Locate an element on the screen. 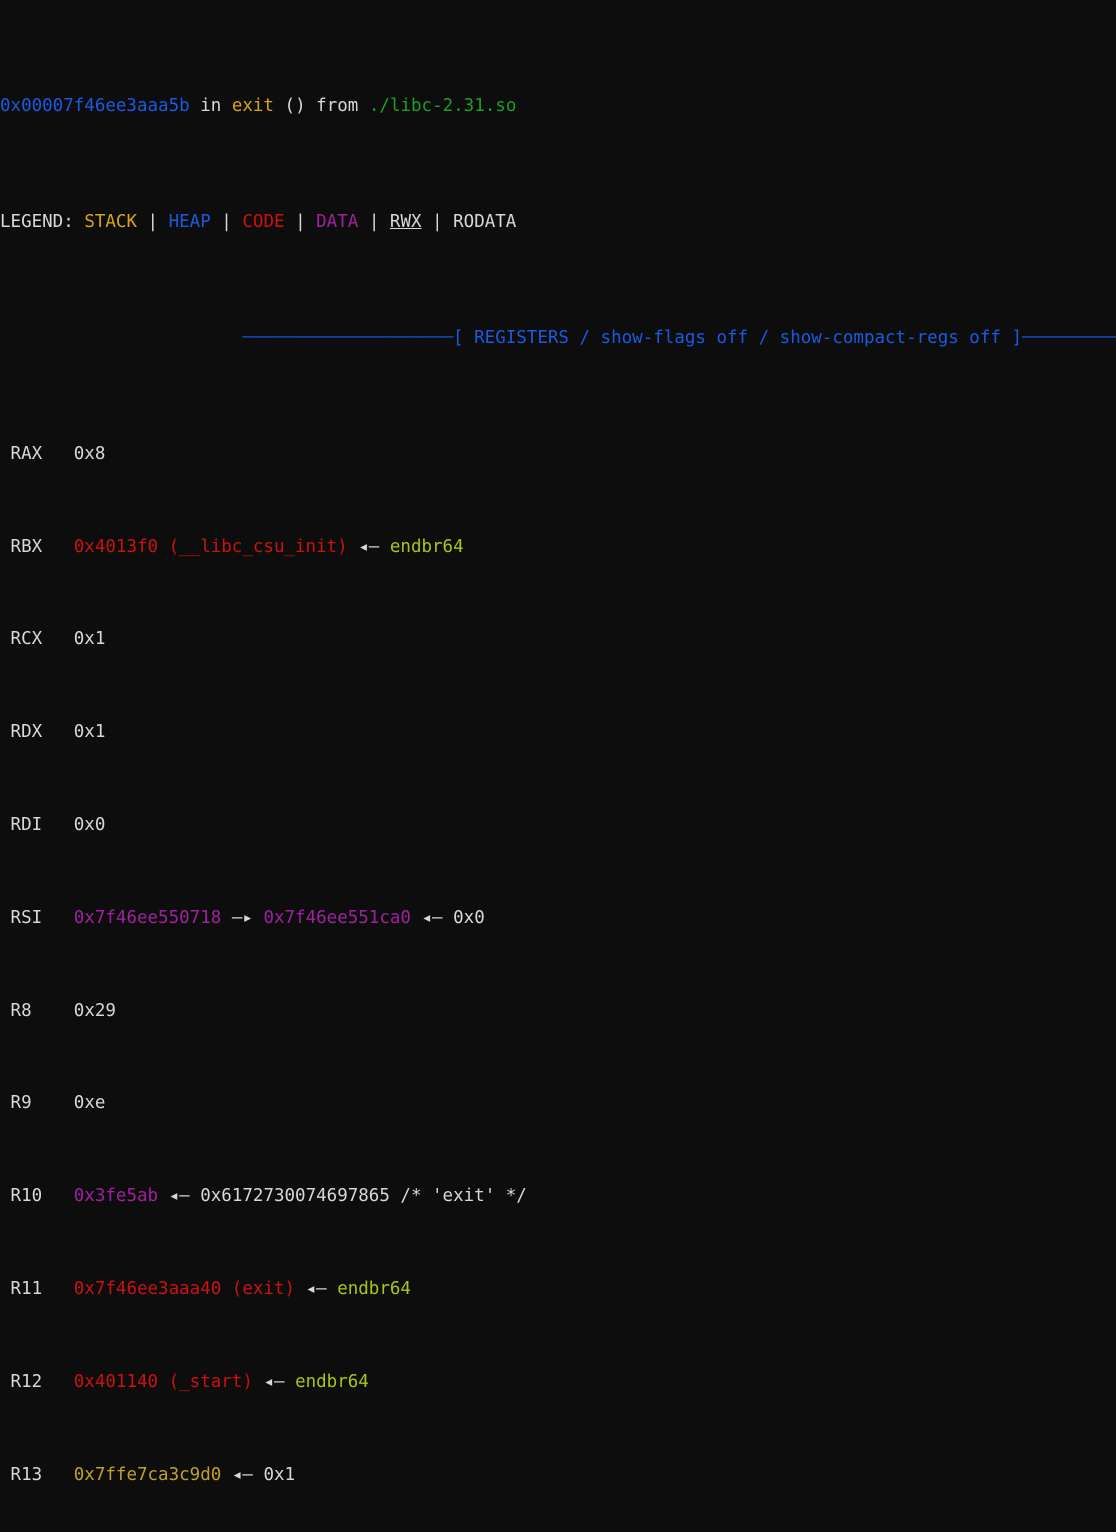 The width and height of the screenshot is (1116, 1532). rbx-pad is located at coordinates (5, 547).